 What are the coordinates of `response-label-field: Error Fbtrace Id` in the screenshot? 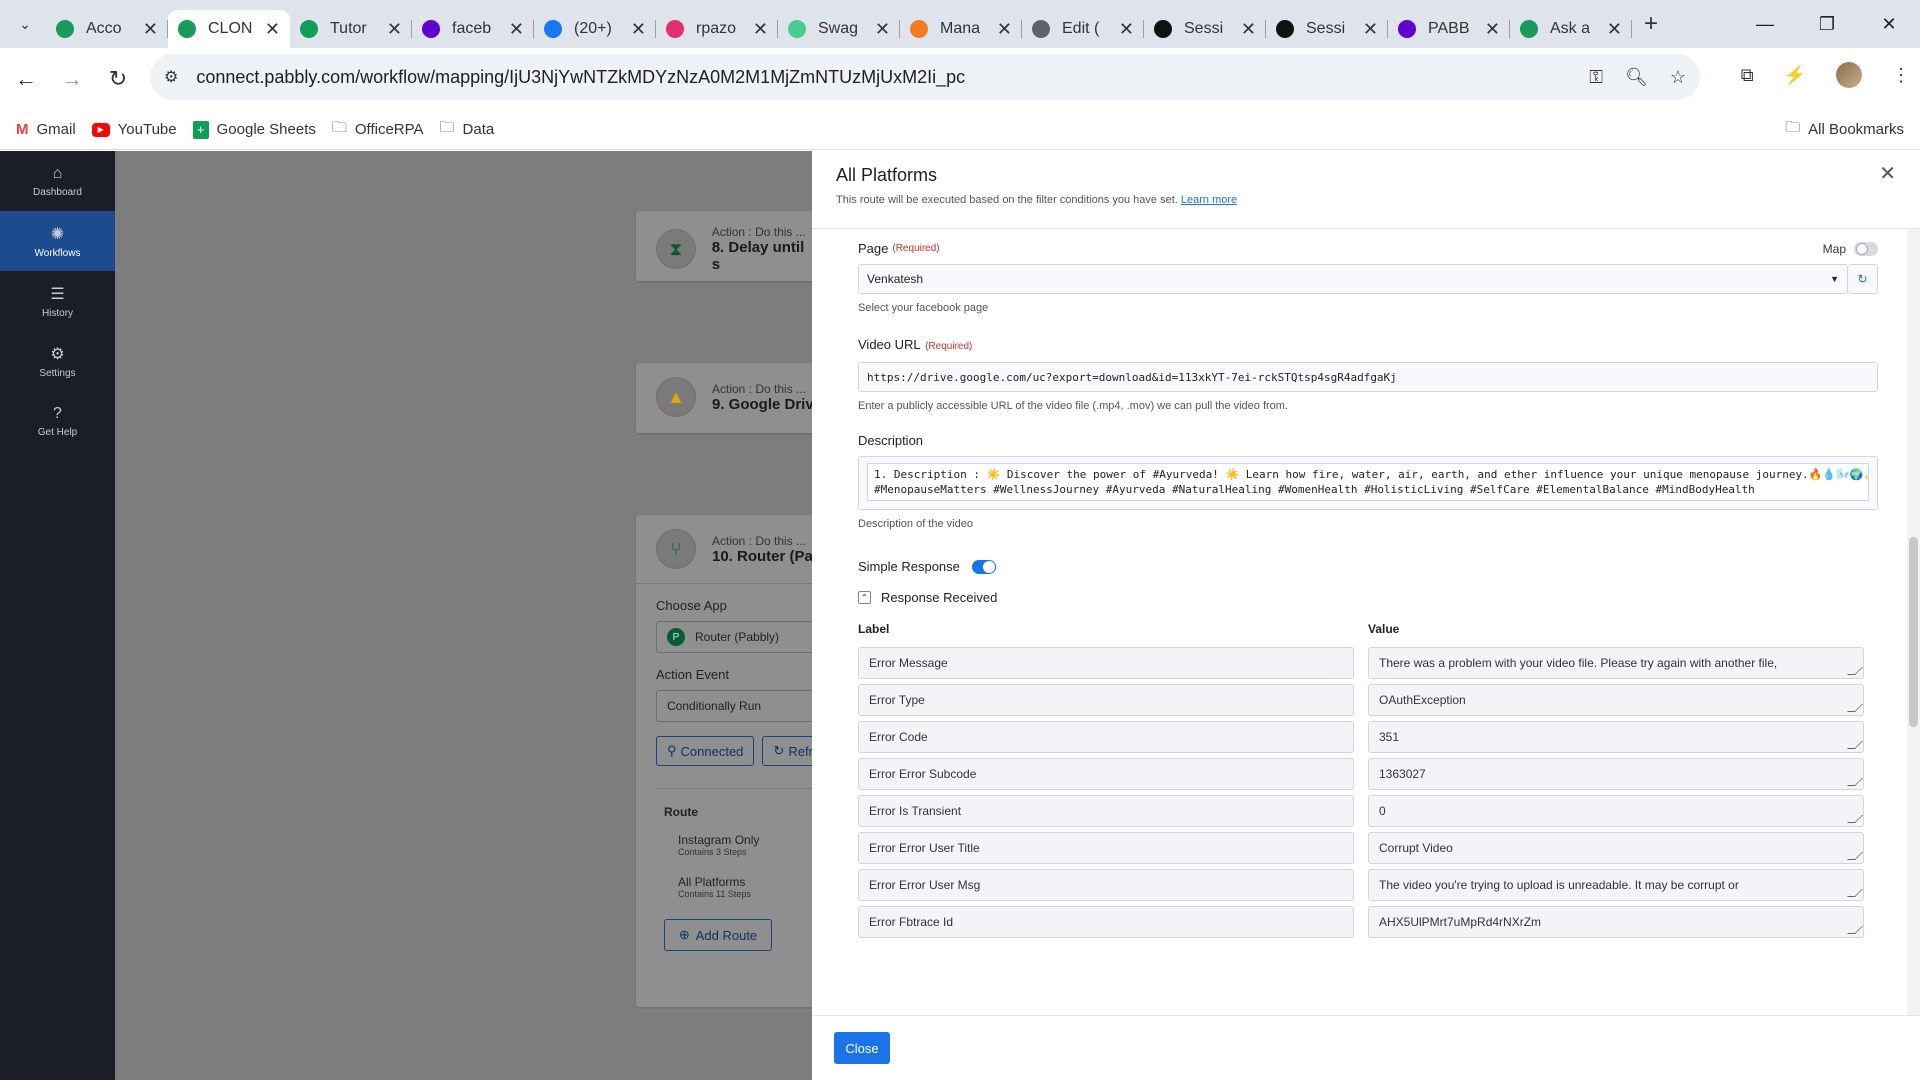 It's located at (1106, 922).